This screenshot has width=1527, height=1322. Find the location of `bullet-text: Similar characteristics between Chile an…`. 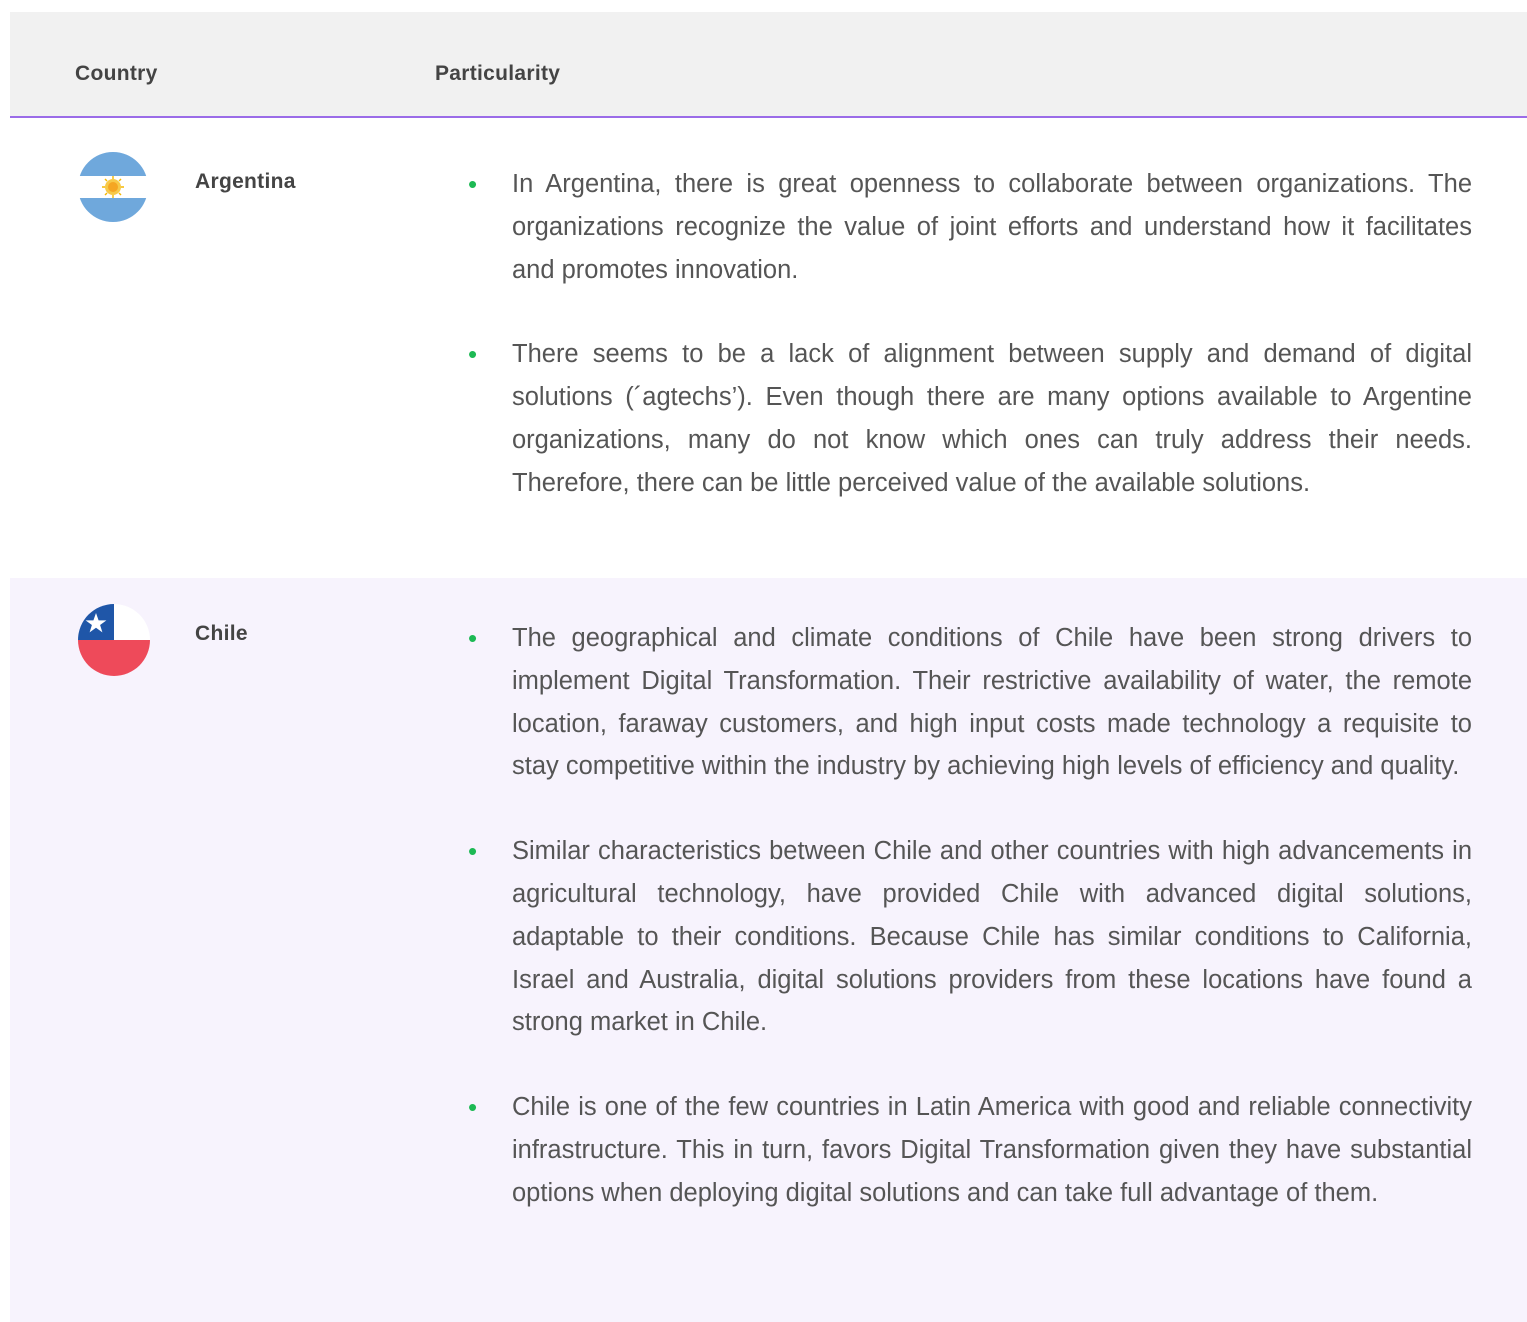

bullet-text: Similar characteristics between Chile an… is located at coordinates (992, 937).